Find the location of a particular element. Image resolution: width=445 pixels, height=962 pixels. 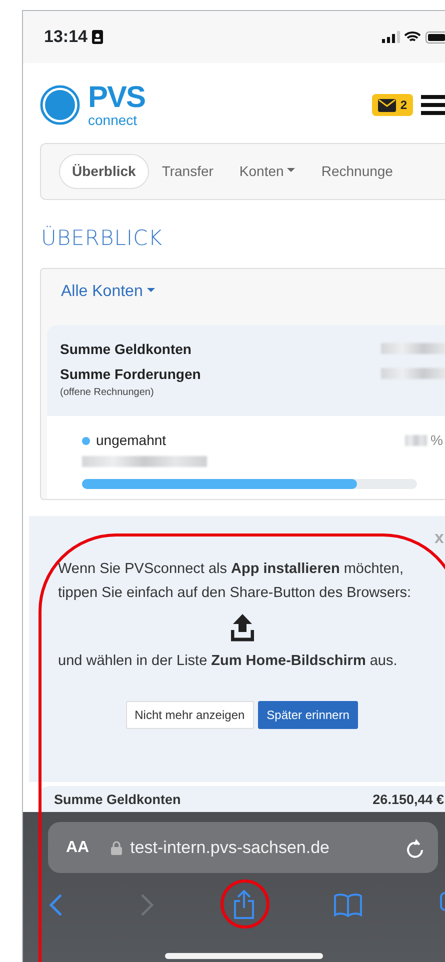

text-size-button: AA is located at coordinates (78, 847).